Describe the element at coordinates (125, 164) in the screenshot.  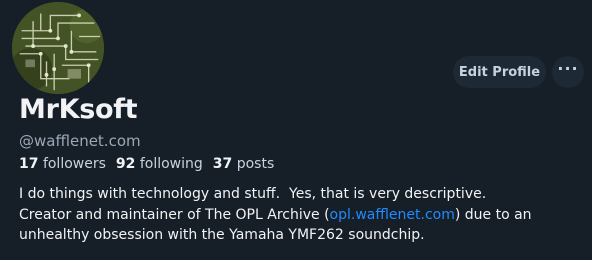
I see `following-count: 92` at that location.